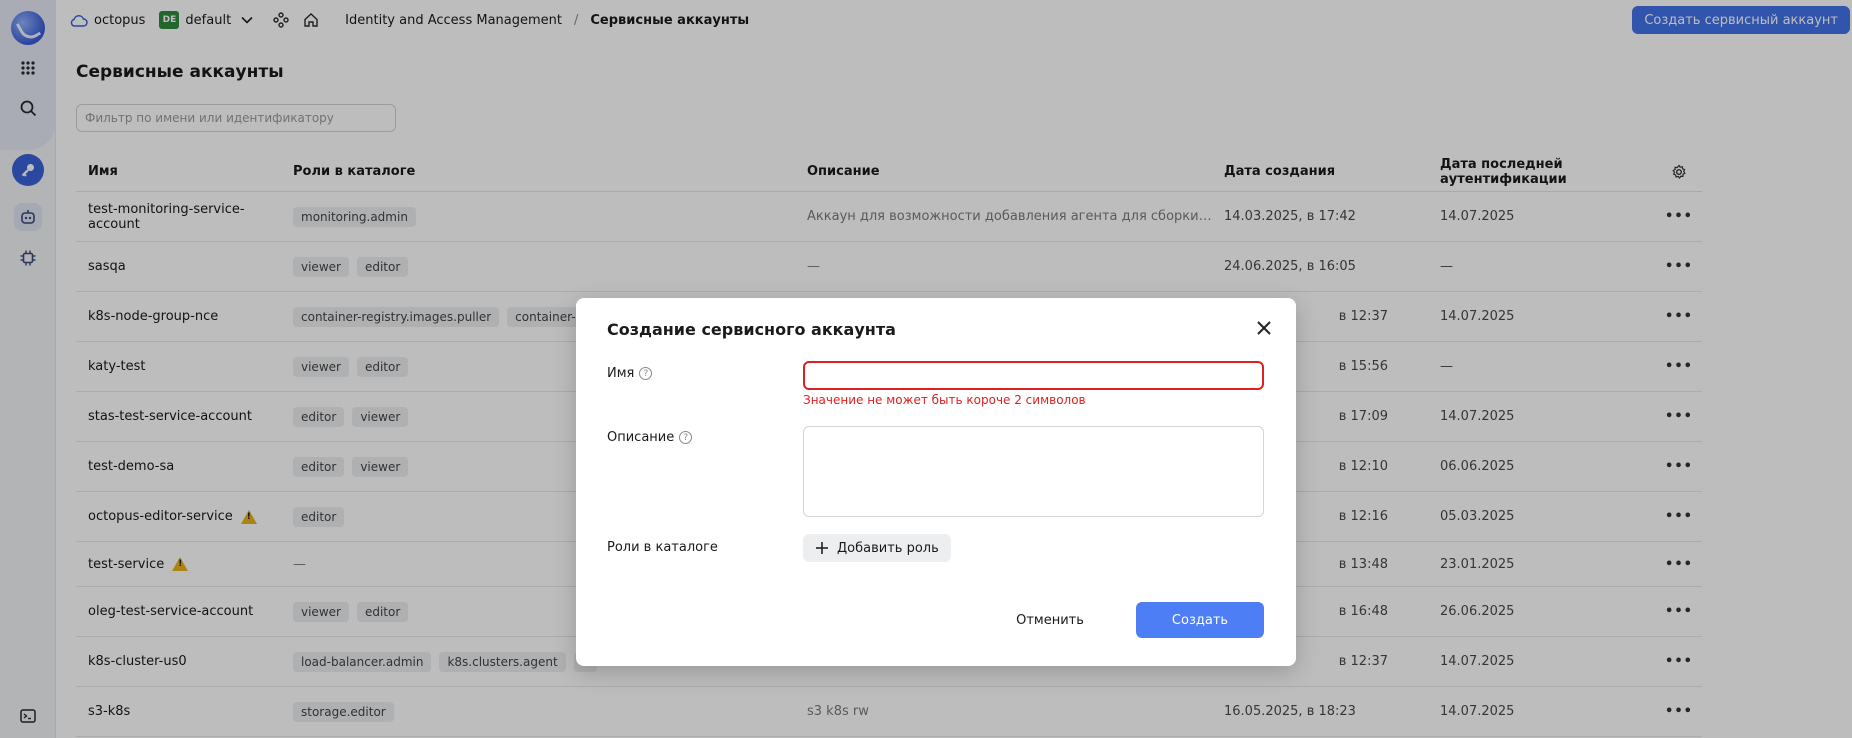  Describe the element at coordinates (1200, 620) in the screenshot. I see `create-button: Создать` at that location.